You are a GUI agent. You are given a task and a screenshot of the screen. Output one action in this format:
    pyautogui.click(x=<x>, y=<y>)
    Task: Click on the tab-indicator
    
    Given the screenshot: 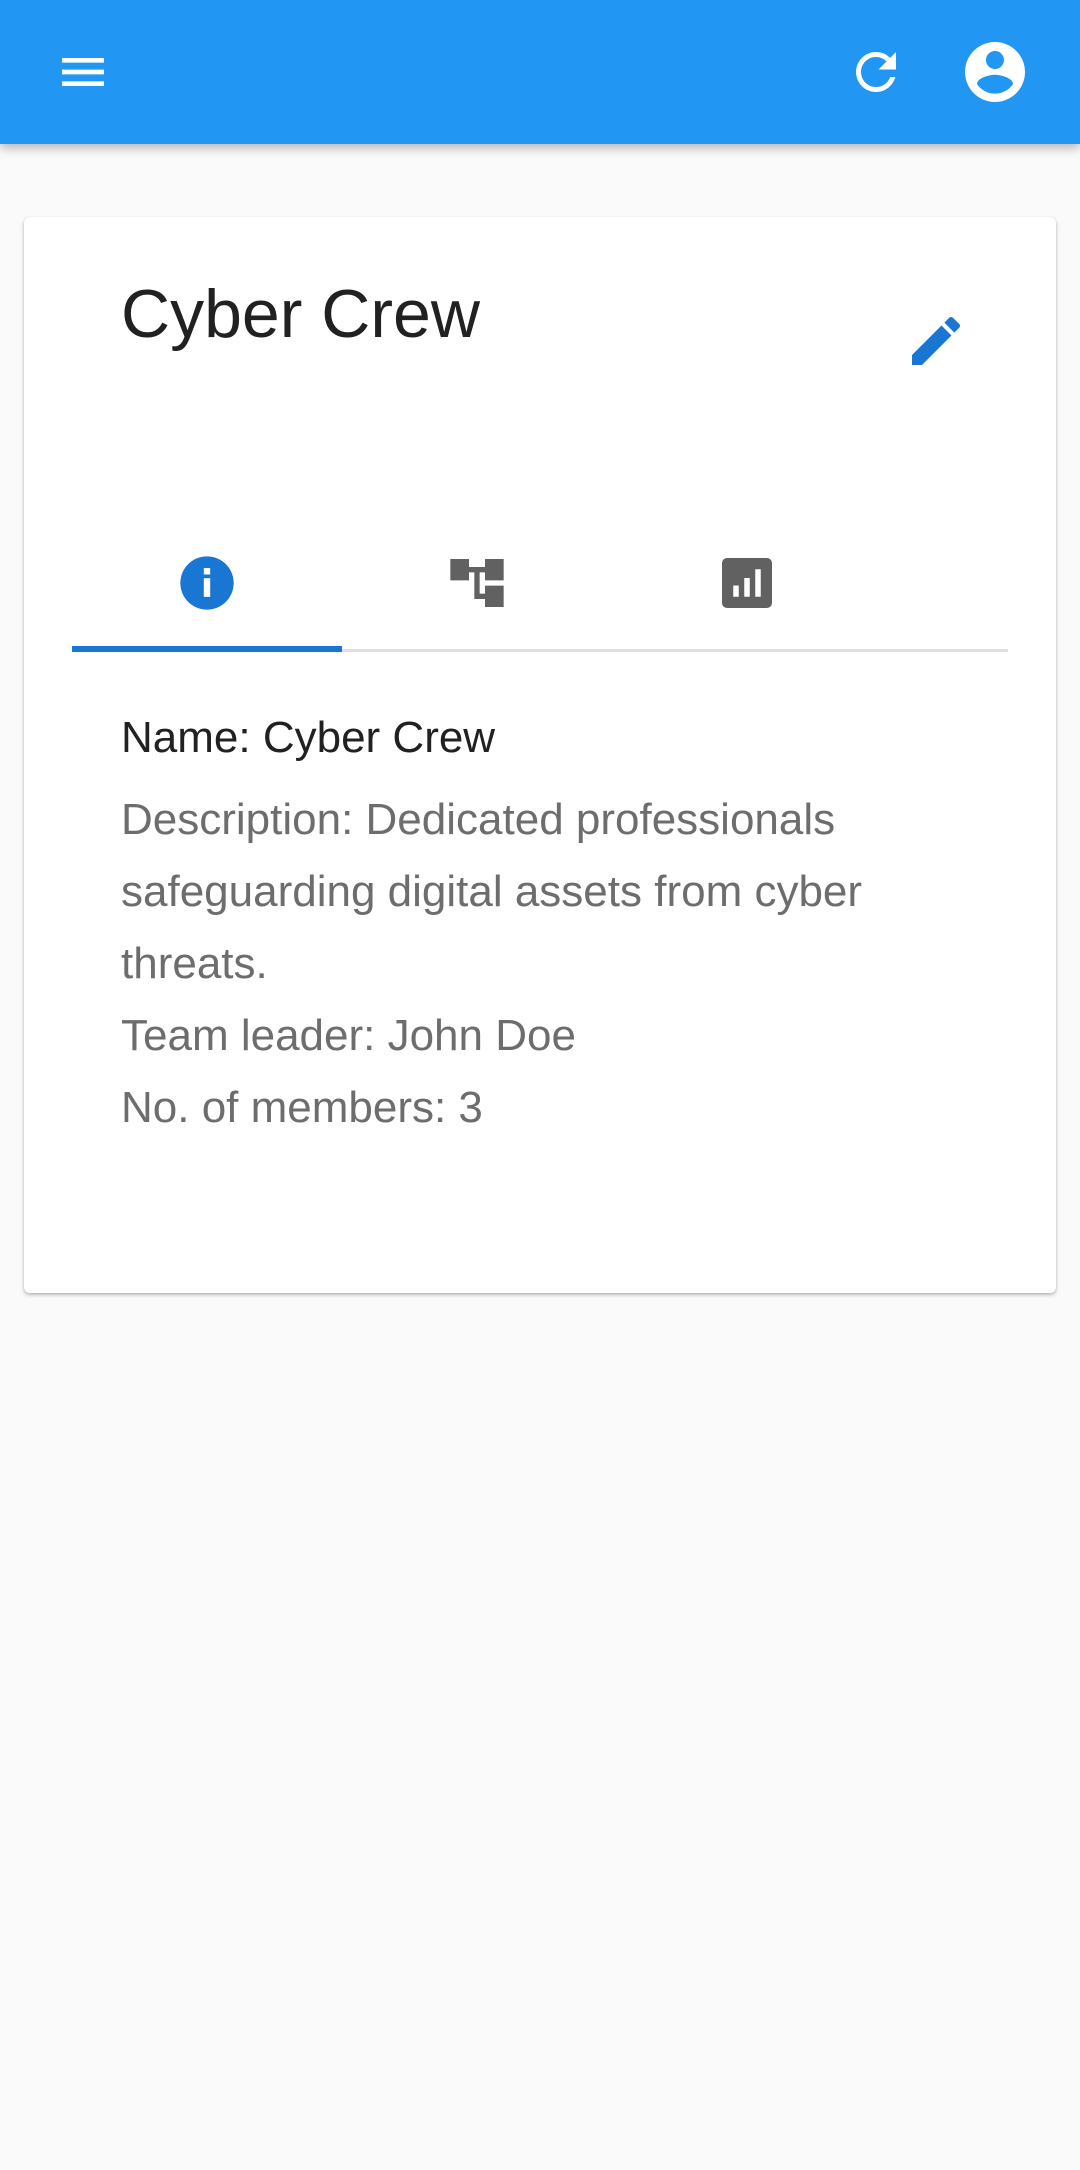 What is the action you would take?
    pyautogui.click(x=207, y=649)
    